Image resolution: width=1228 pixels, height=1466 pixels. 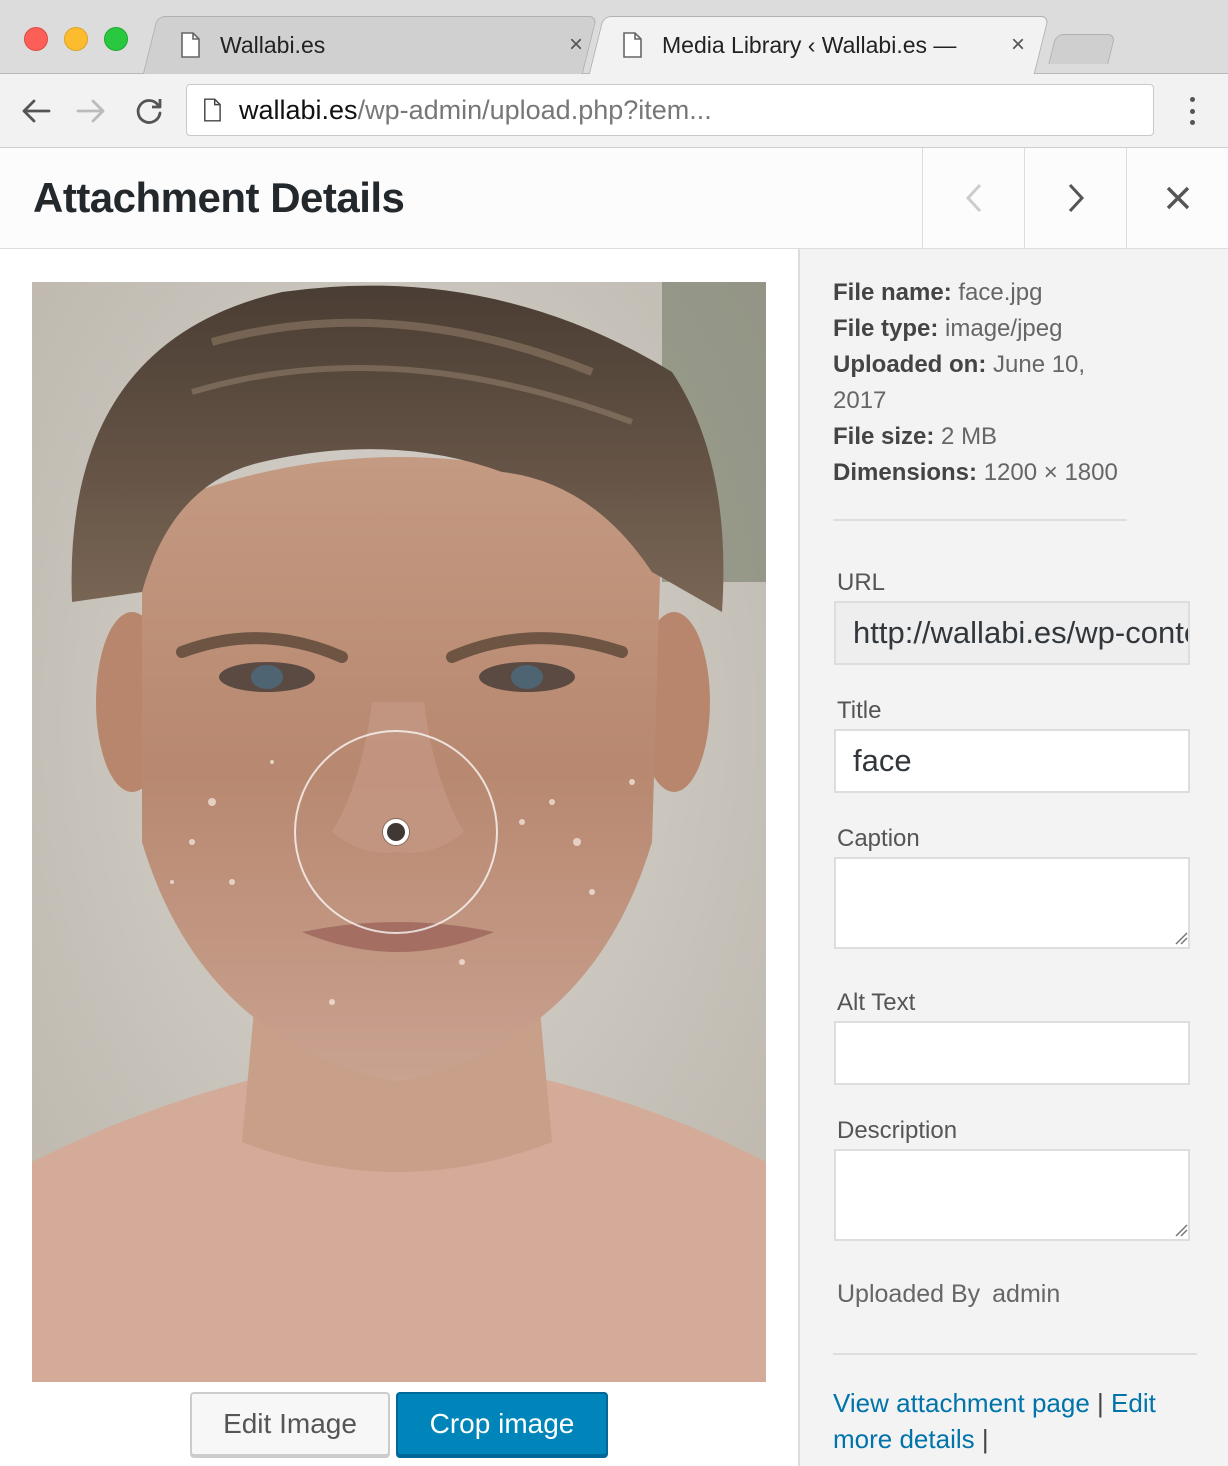 I want to click on url-label: URL, so click(x=861, y=582).